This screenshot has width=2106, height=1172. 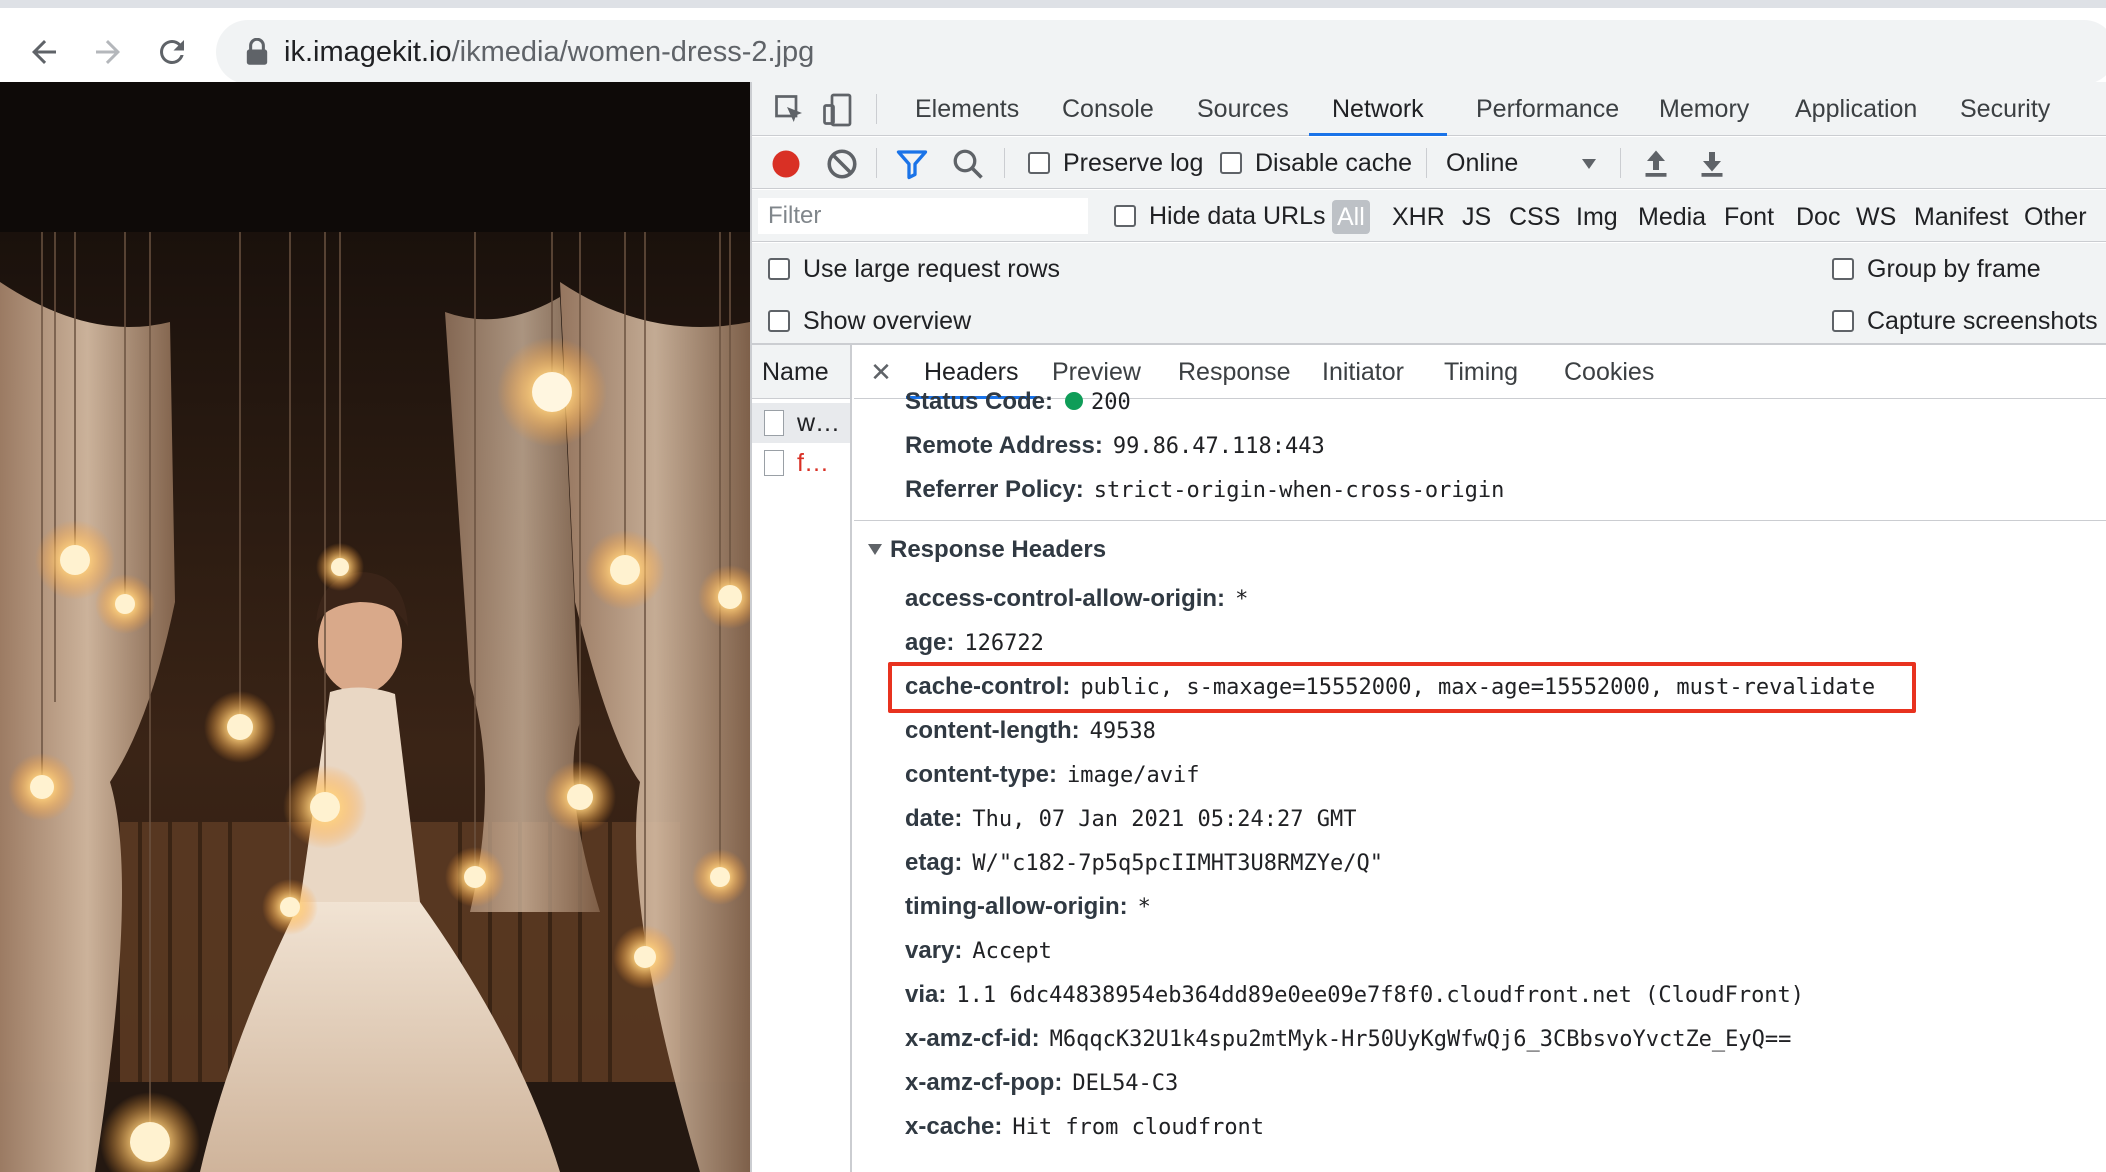 I want to click on filter-input, so click(x=923, y=216).